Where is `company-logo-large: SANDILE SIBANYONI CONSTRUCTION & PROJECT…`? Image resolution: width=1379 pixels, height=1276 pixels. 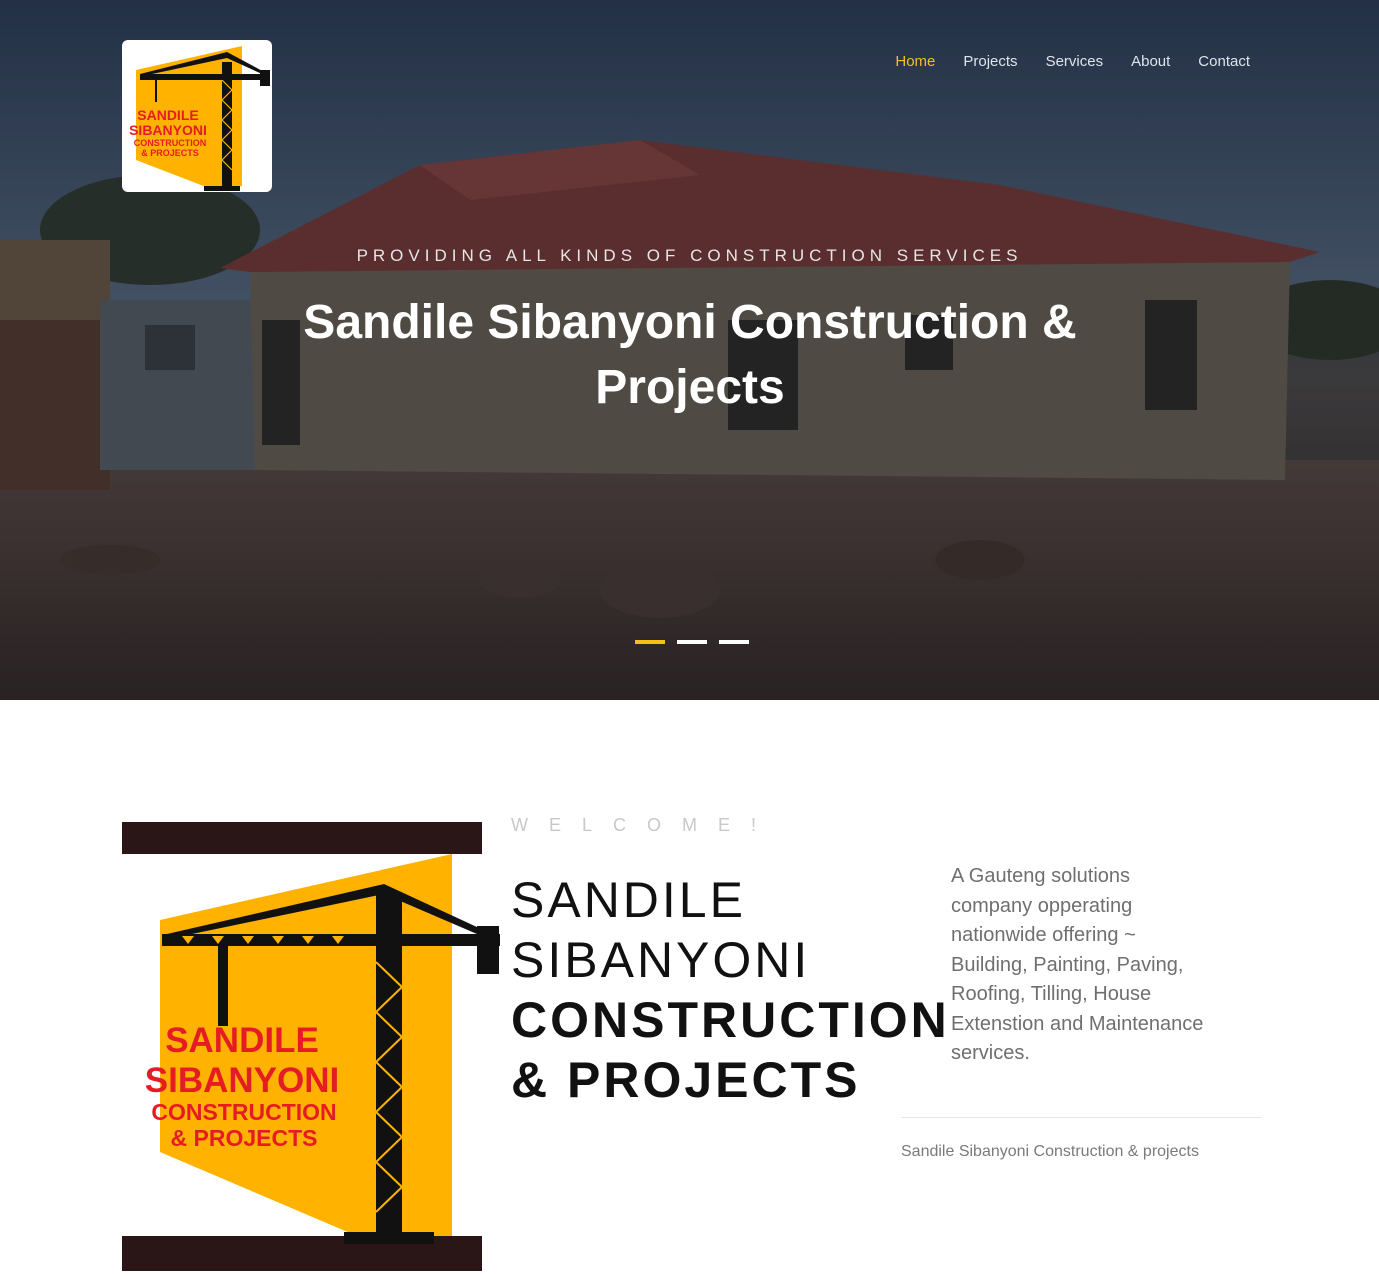
company-logo-large: SANDILE SIBANYONI CONSTRUCTION & PROJECT… is located at coordinates (311, 1046).